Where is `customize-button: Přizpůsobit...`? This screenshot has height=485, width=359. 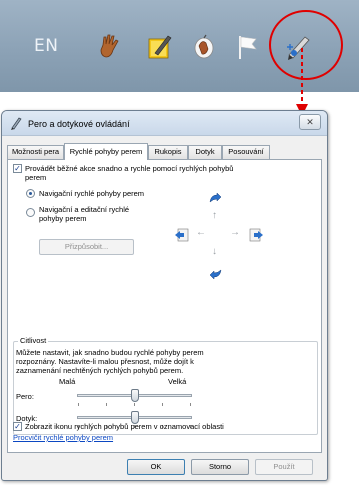 customize-button: Přizpůsobit... is located at coordinates (86, 247).